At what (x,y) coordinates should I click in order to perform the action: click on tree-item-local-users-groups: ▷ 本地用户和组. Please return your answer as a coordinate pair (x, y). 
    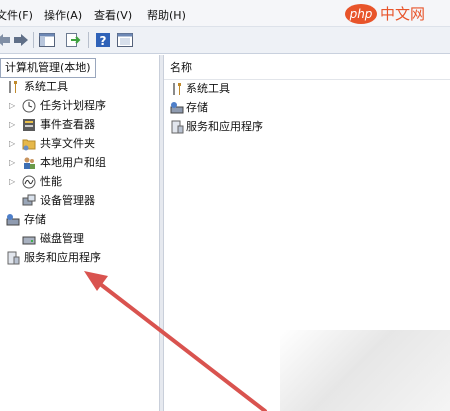
    Looking at the image, I should click on (79, 163).